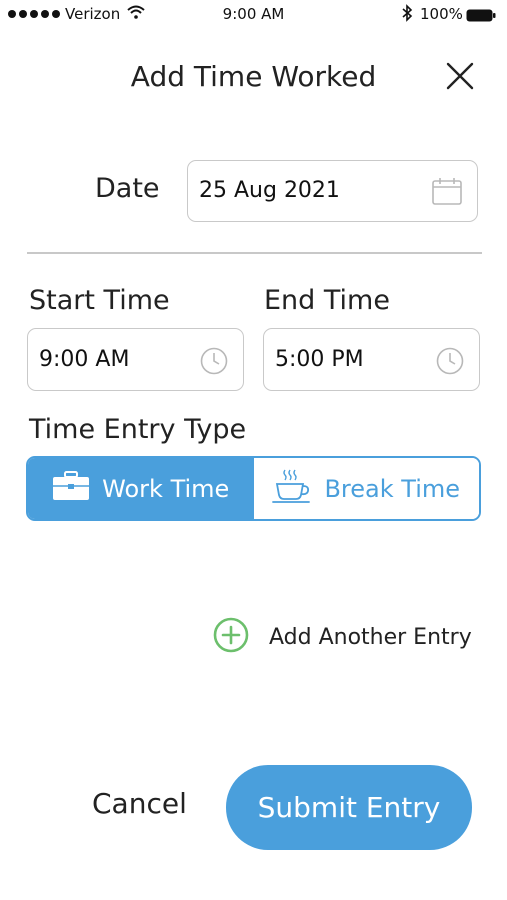  I want to click on battery-percent: 100%, so click(441, 14).